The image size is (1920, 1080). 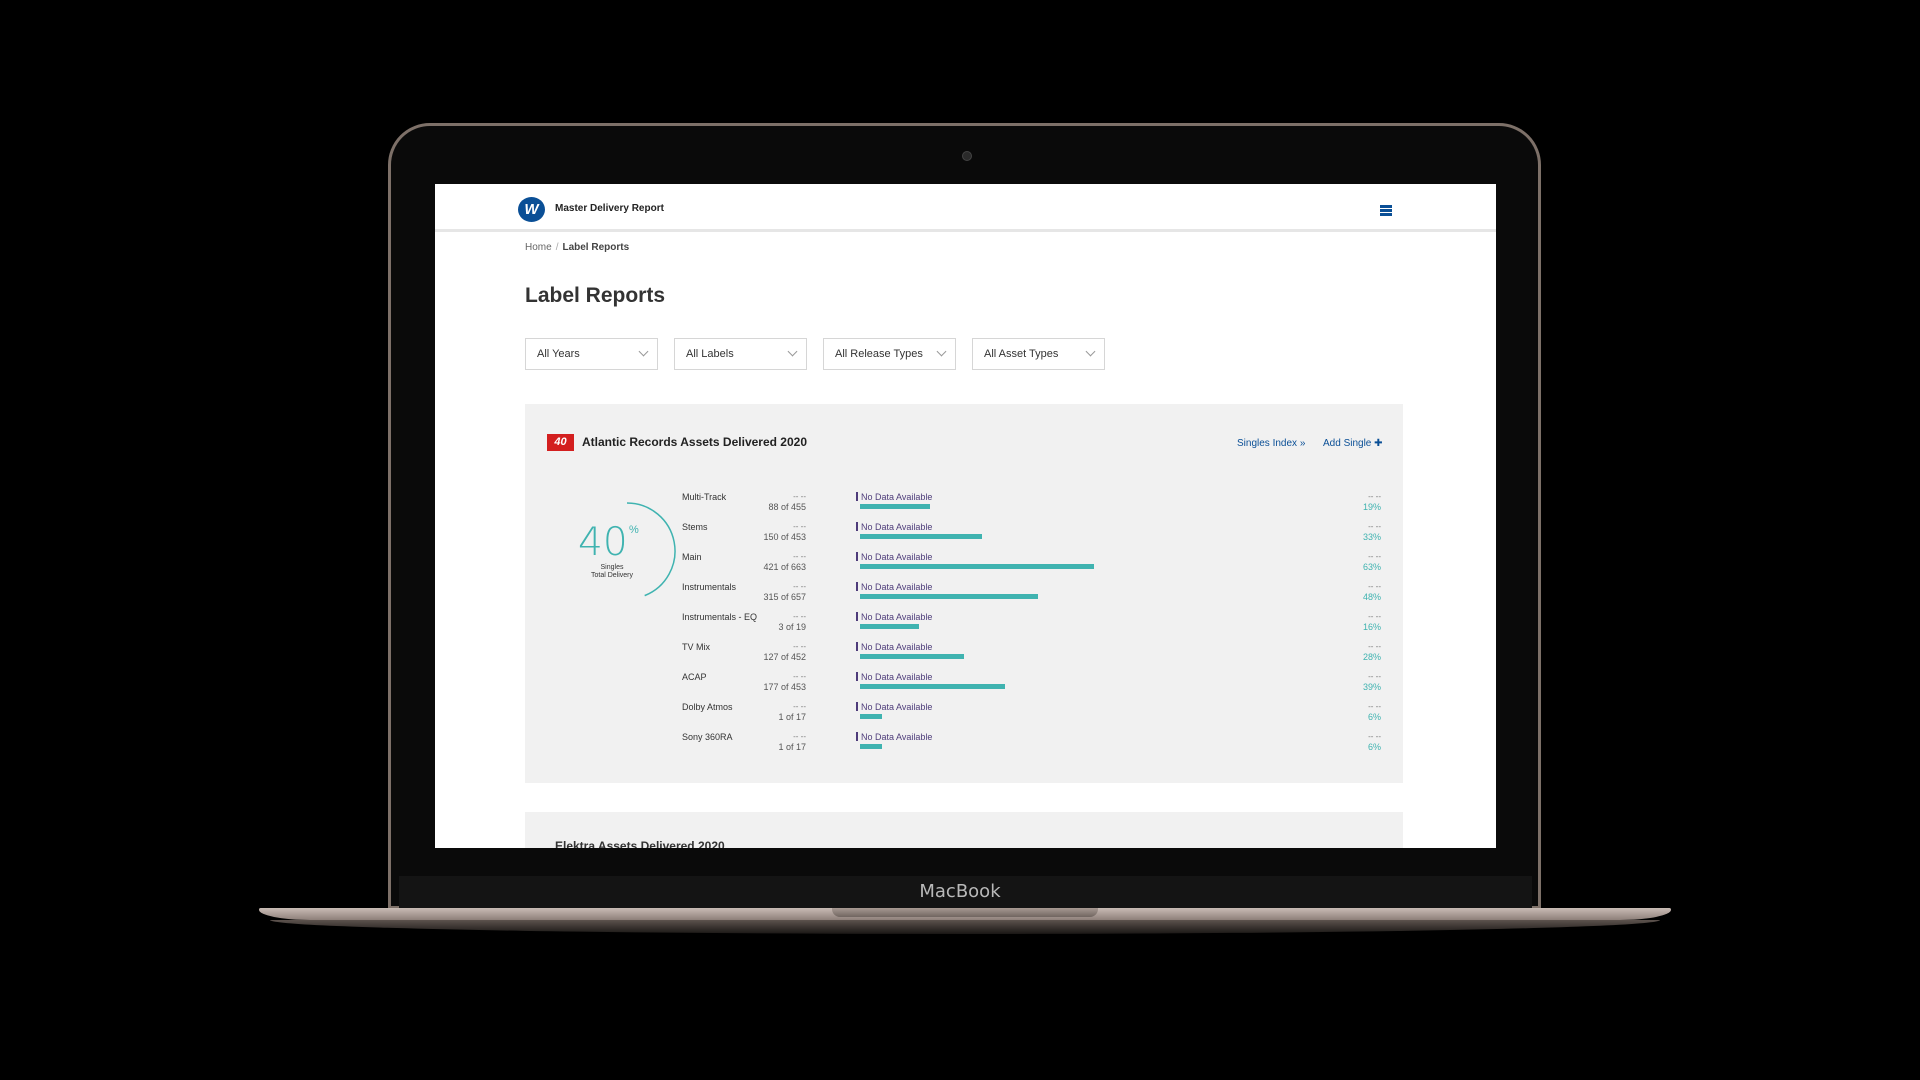 What do you see at coordinates (707, 707) in the screenshot?
I see `asset-name: Dolby Atmos` at bounding box center [707, 707].